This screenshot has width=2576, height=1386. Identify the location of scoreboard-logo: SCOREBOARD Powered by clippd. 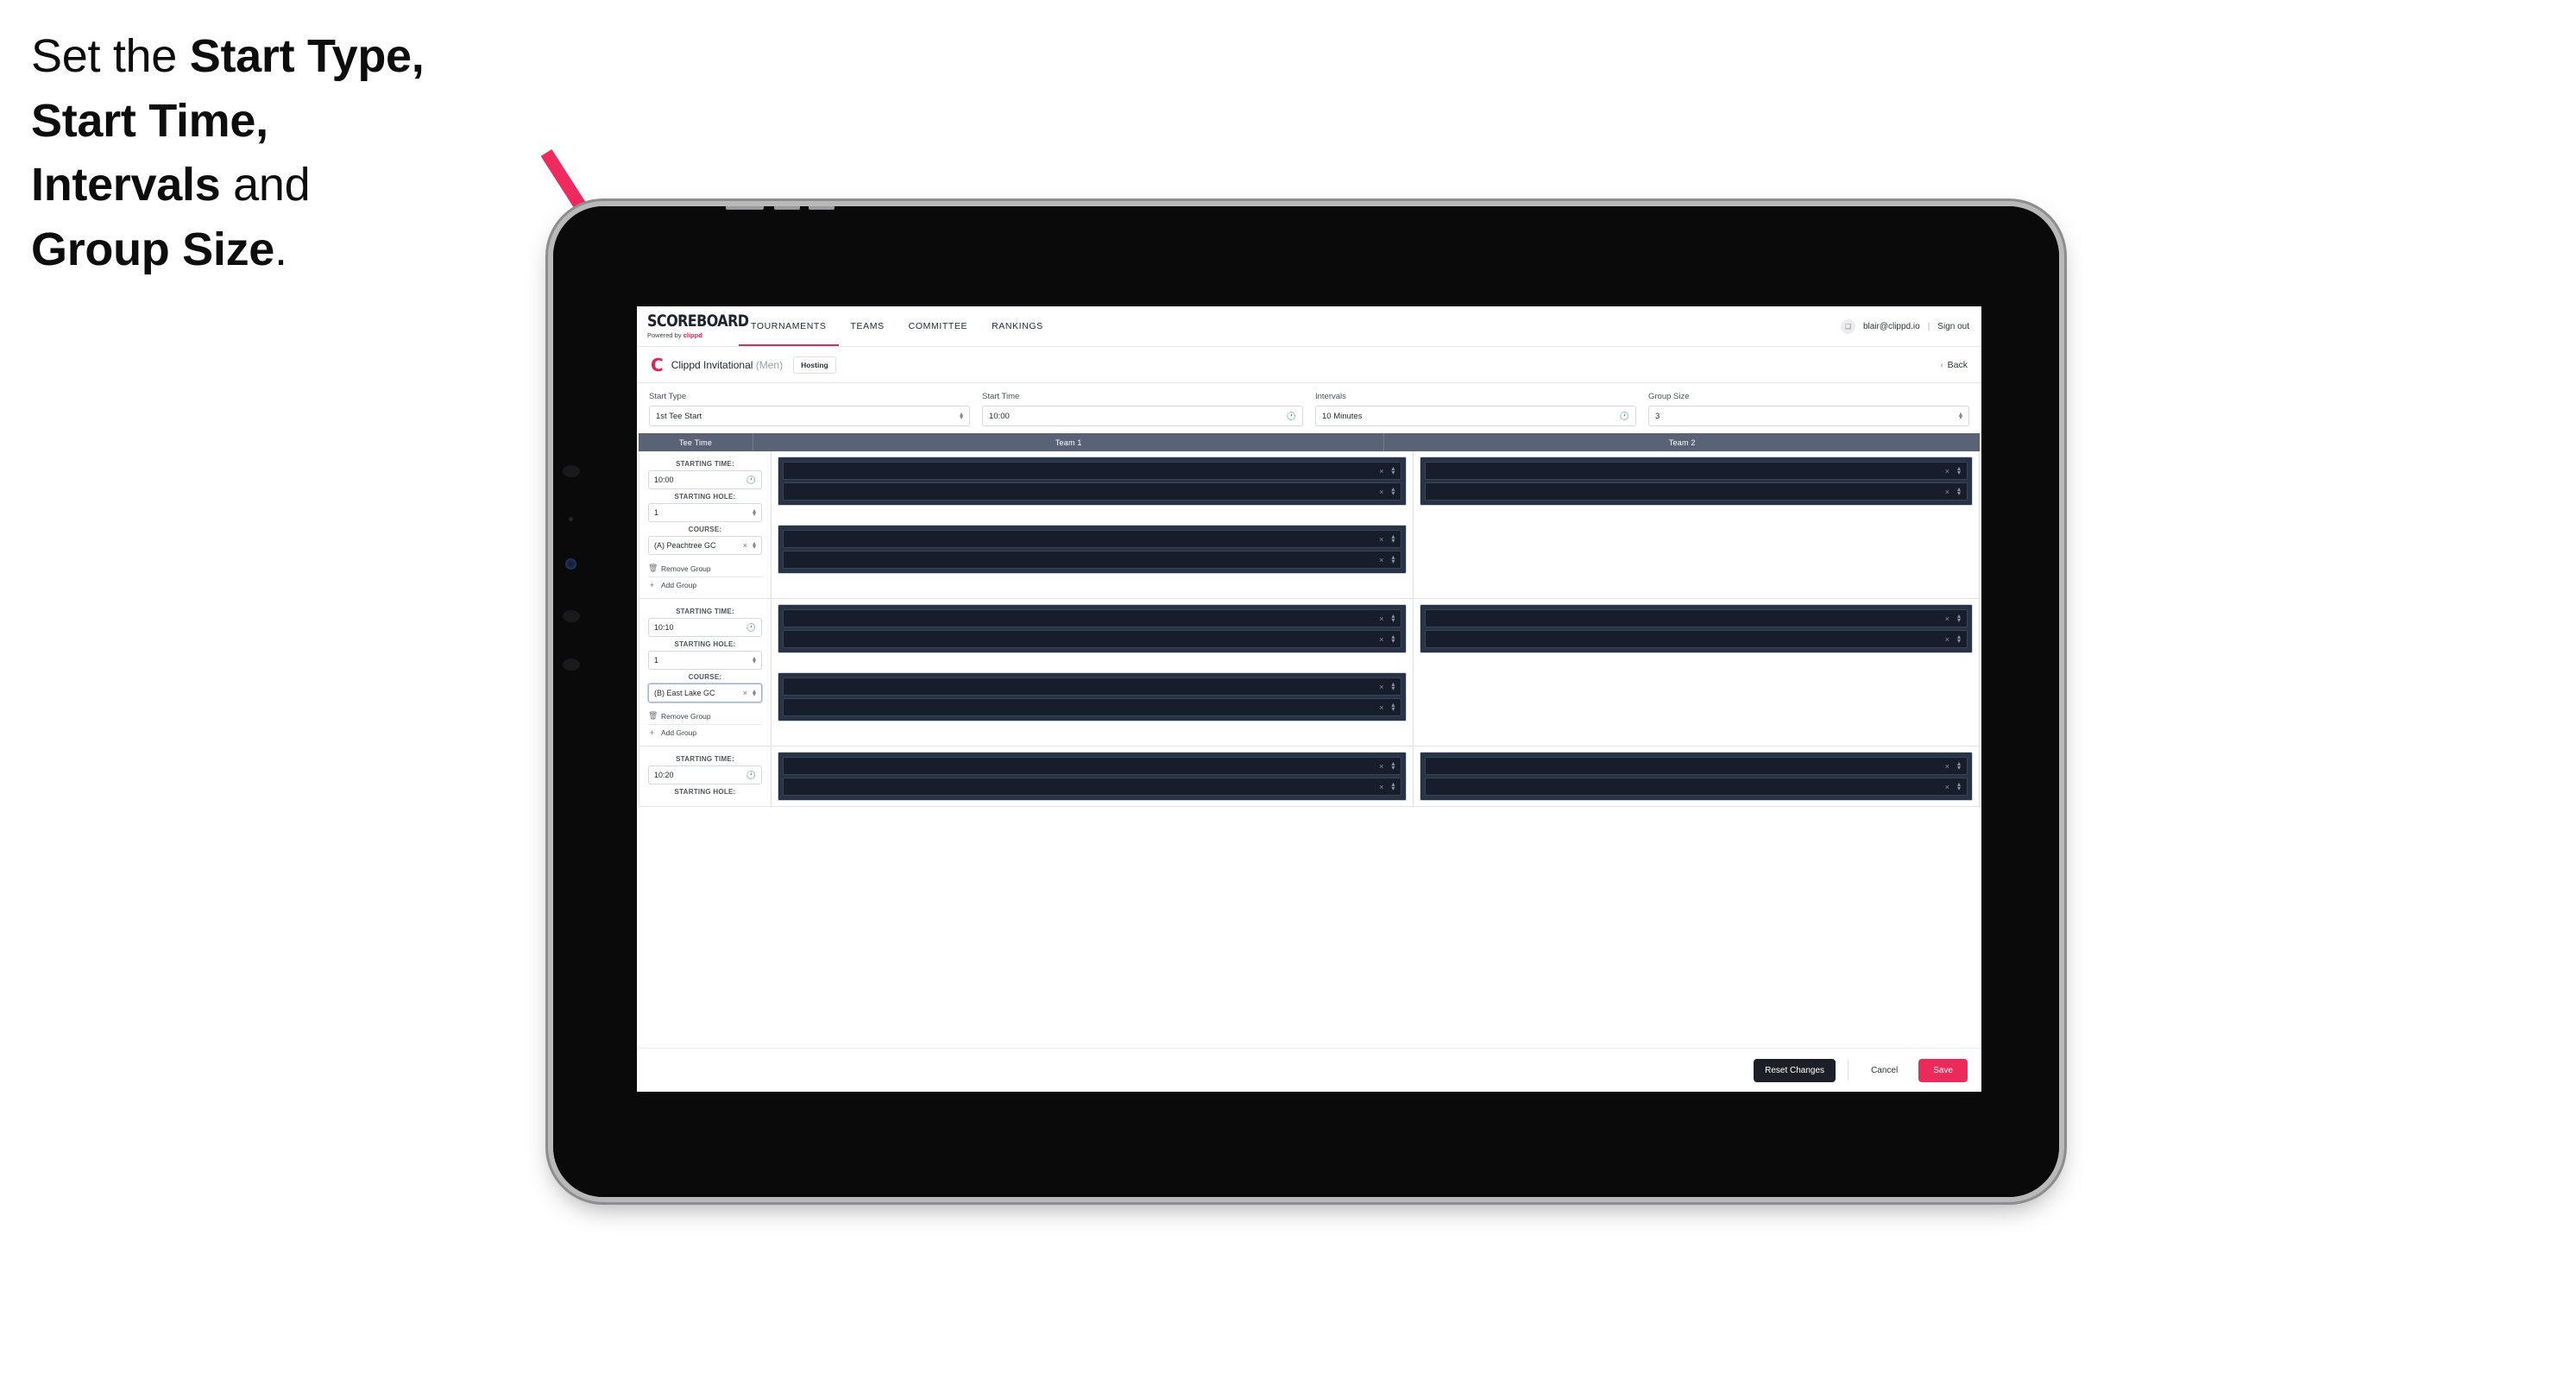
(693, 326).